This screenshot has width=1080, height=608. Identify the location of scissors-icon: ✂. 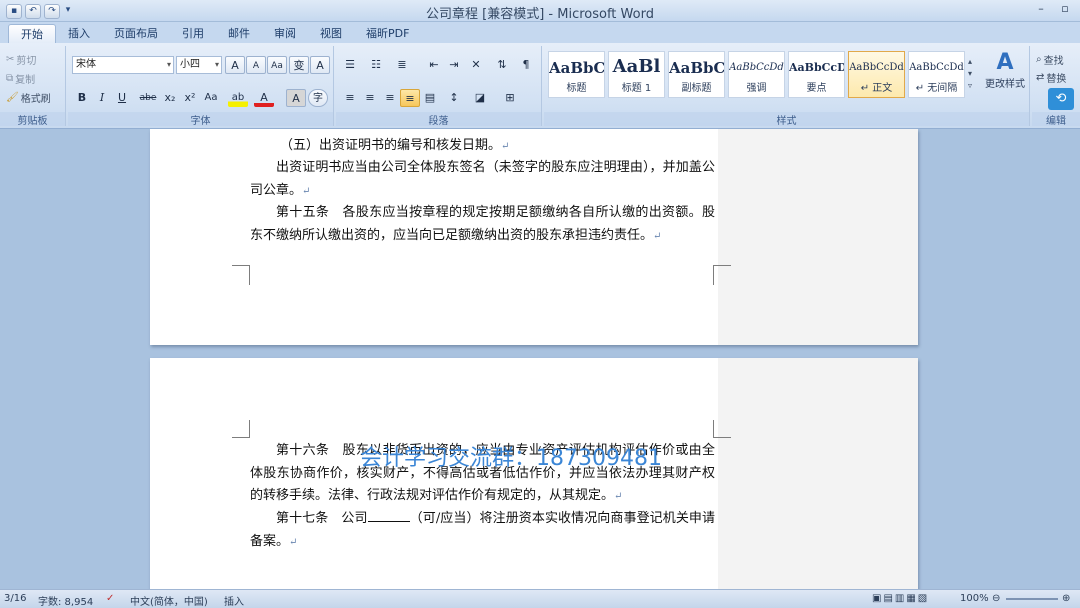
(10, 59).